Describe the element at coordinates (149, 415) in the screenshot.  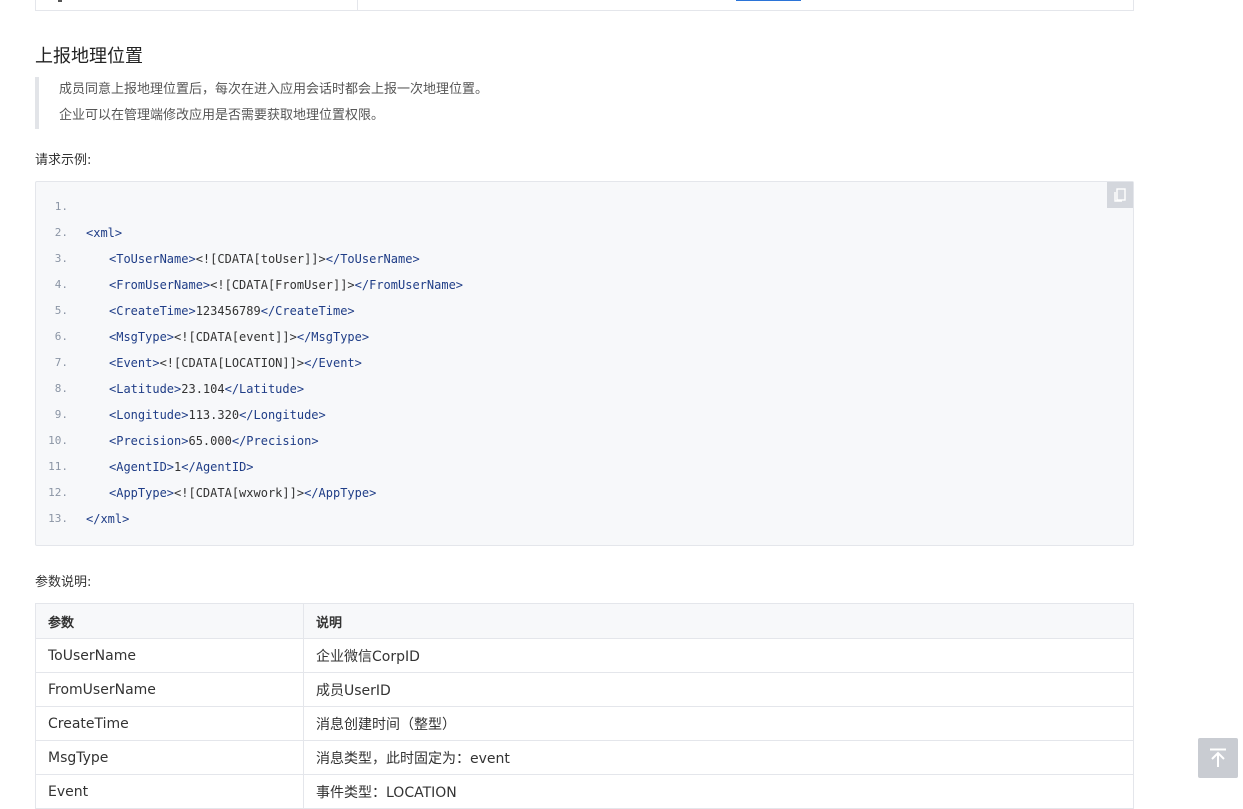
I see `xml-tag: <Longitude>` at that location.